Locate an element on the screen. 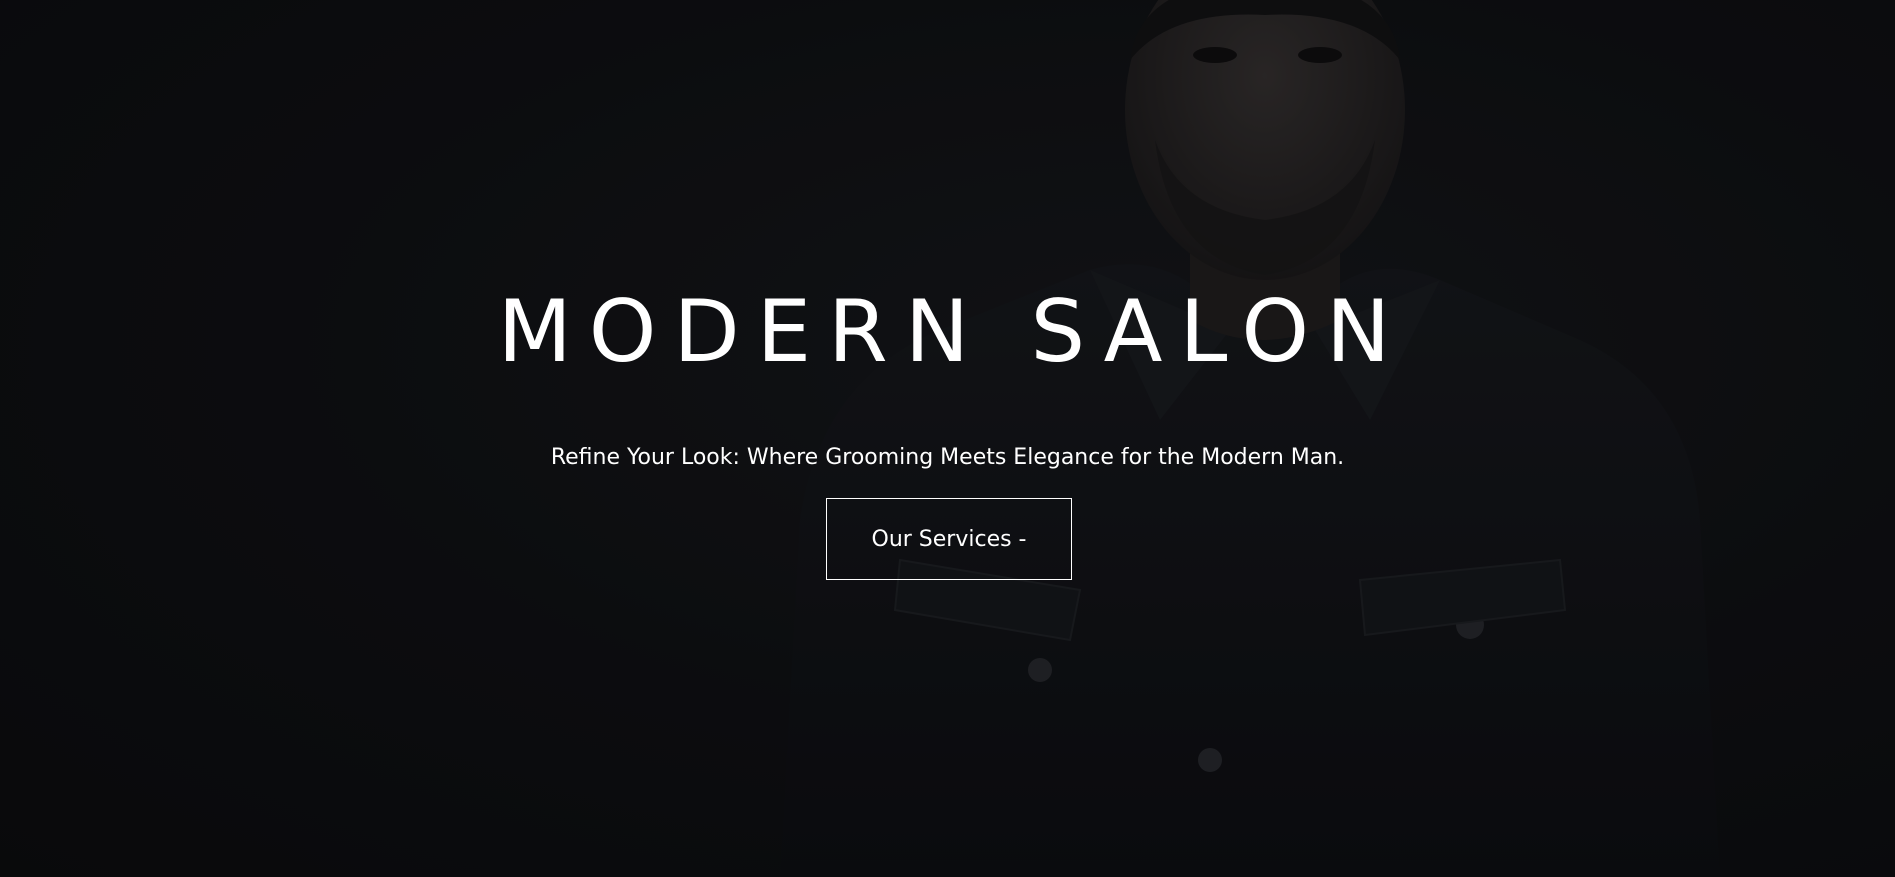 This screenshot has width=1895, height=877. our-services-button: Our Services - is located at coordinates (949, 539).